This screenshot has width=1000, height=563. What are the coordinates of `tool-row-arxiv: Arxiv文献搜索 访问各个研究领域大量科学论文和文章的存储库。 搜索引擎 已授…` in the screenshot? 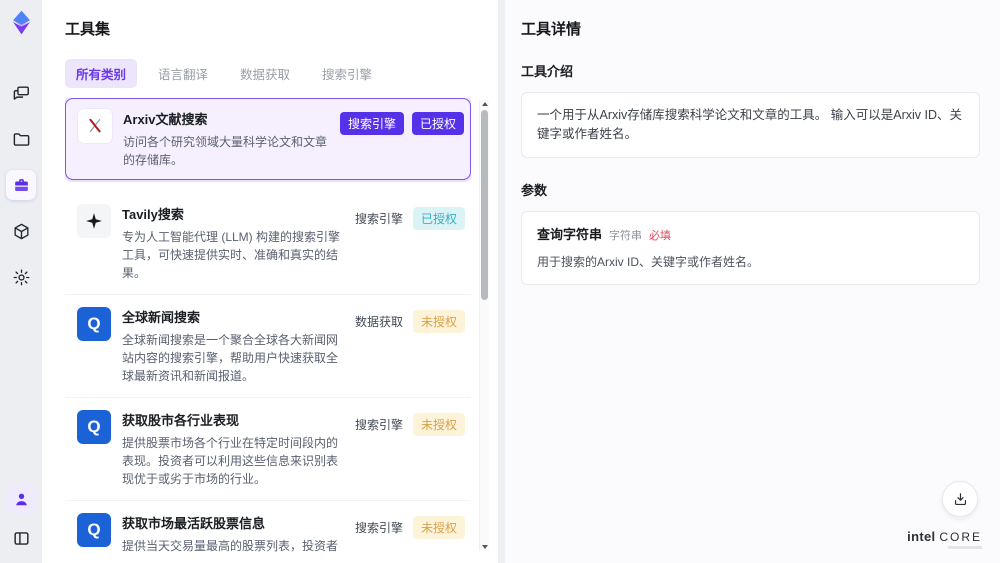 It's located at (268, 139).